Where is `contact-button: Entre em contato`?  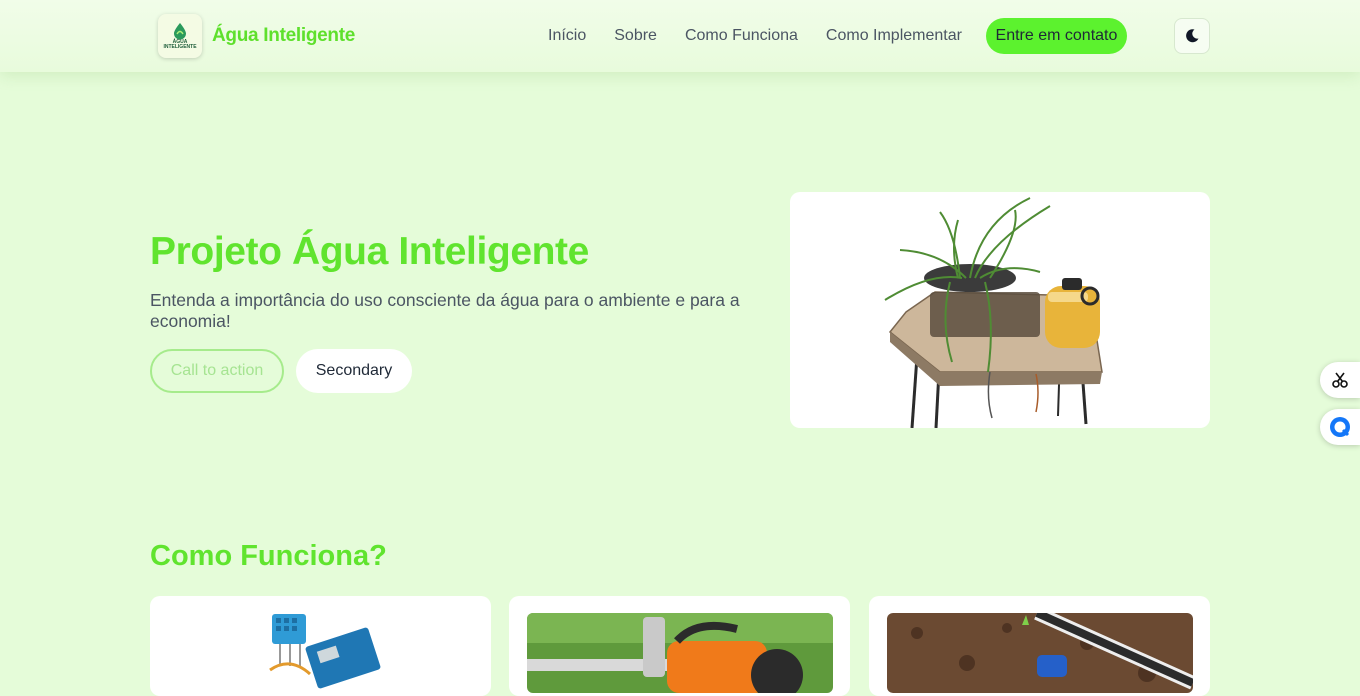
contact-button: Entre em contato is located at coordinates (1056, 36).